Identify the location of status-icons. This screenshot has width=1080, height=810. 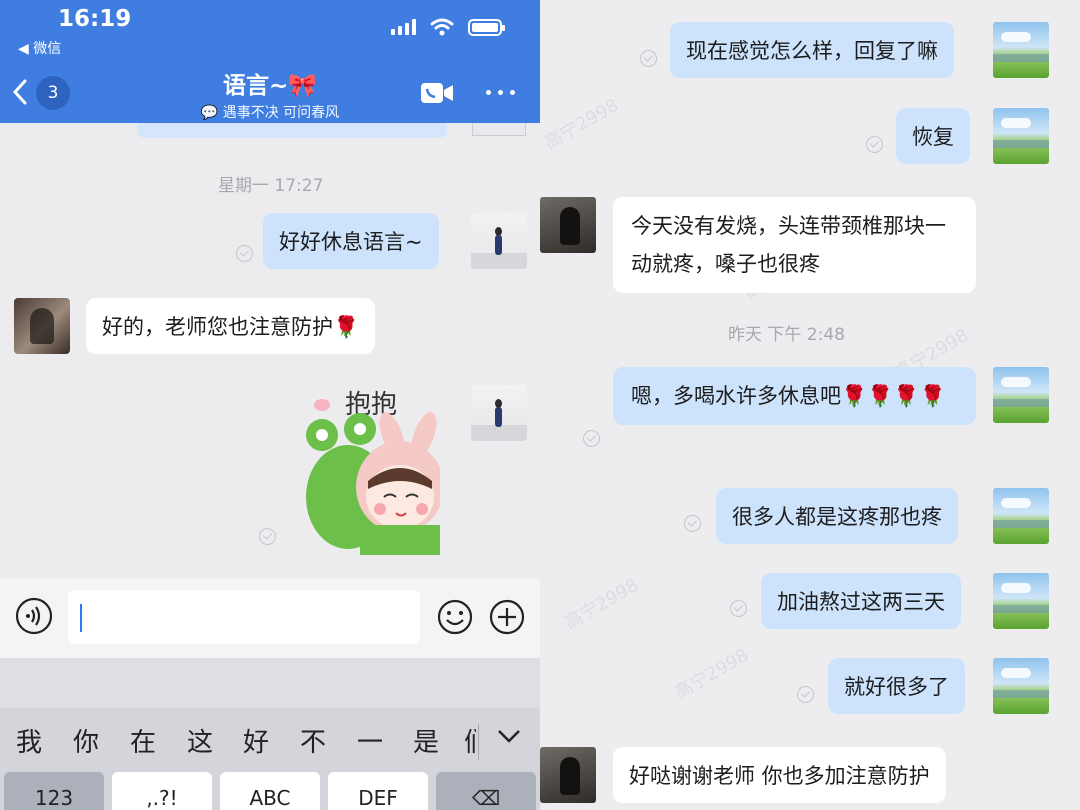
(448, 27).